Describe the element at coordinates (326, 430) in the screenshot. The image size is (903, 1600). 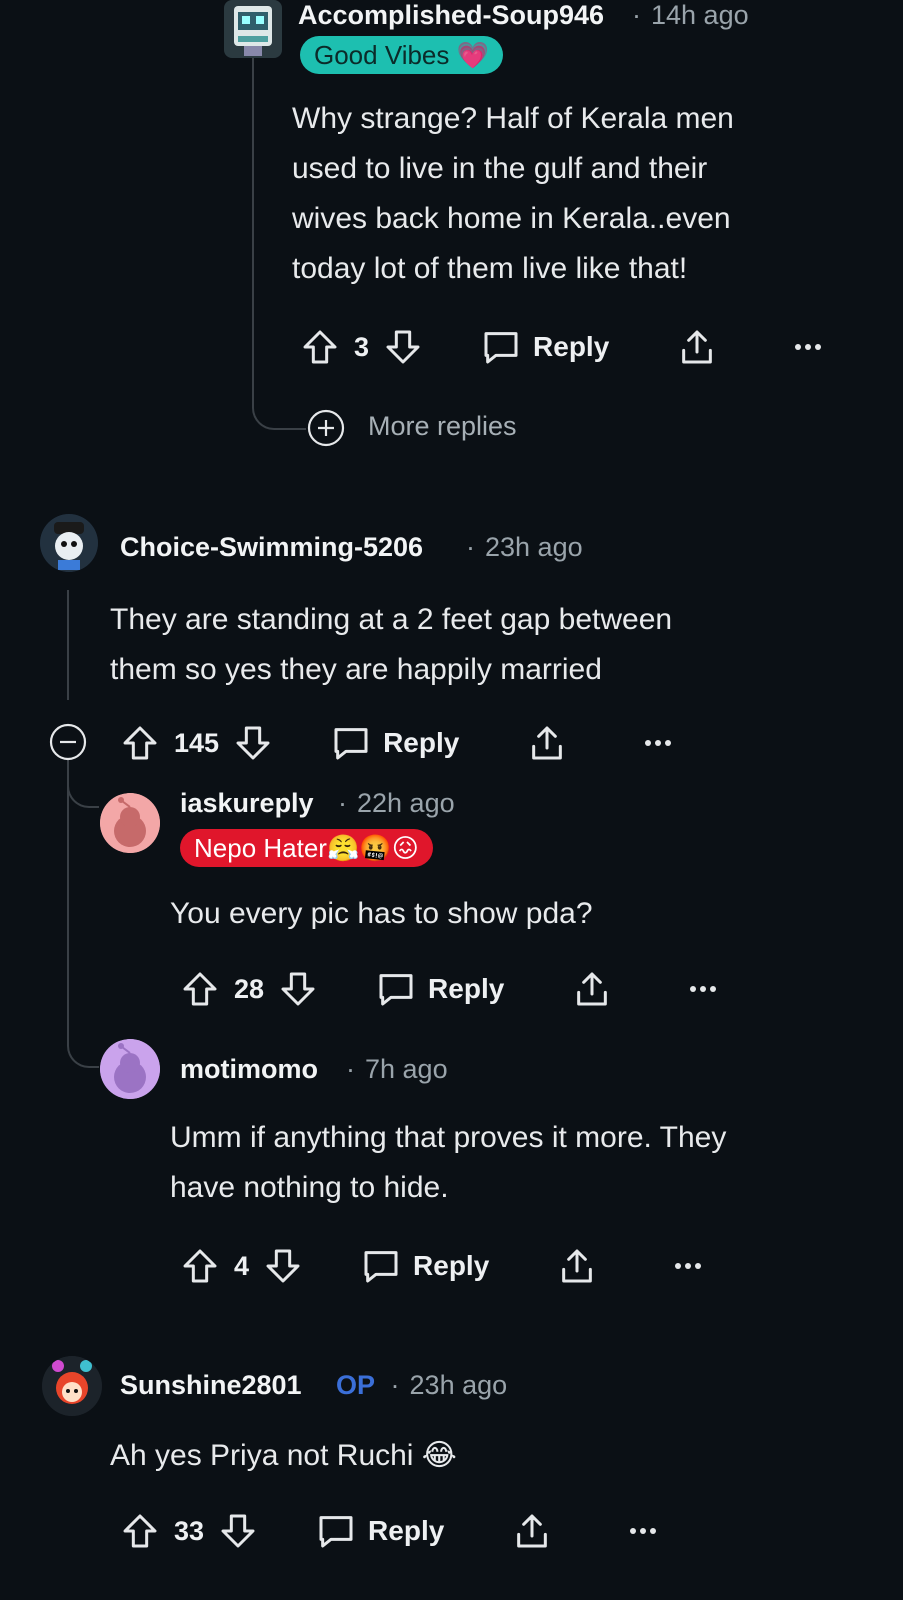
I see `expand-plus-icon` at that location.